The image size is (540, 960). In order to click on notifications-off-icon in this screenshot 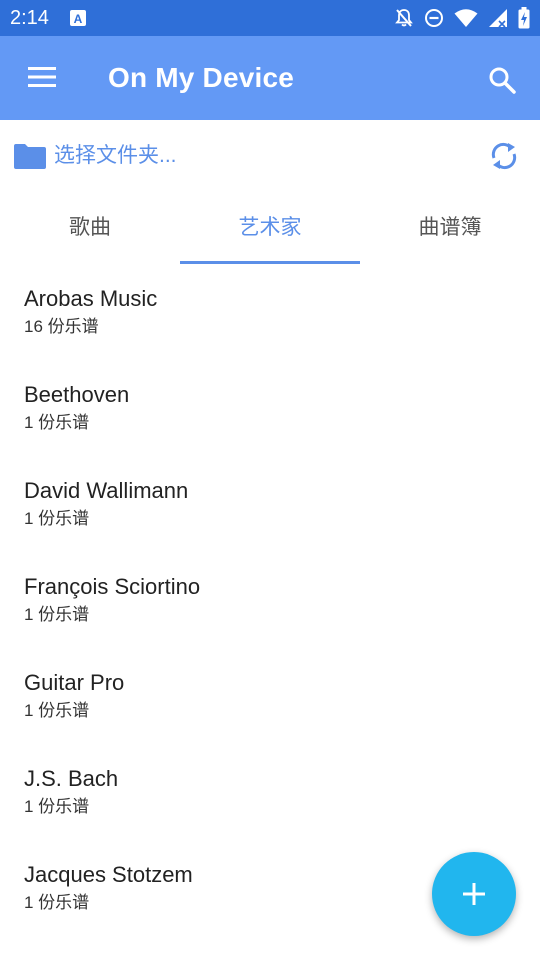, I will do `click(404, 18)`.